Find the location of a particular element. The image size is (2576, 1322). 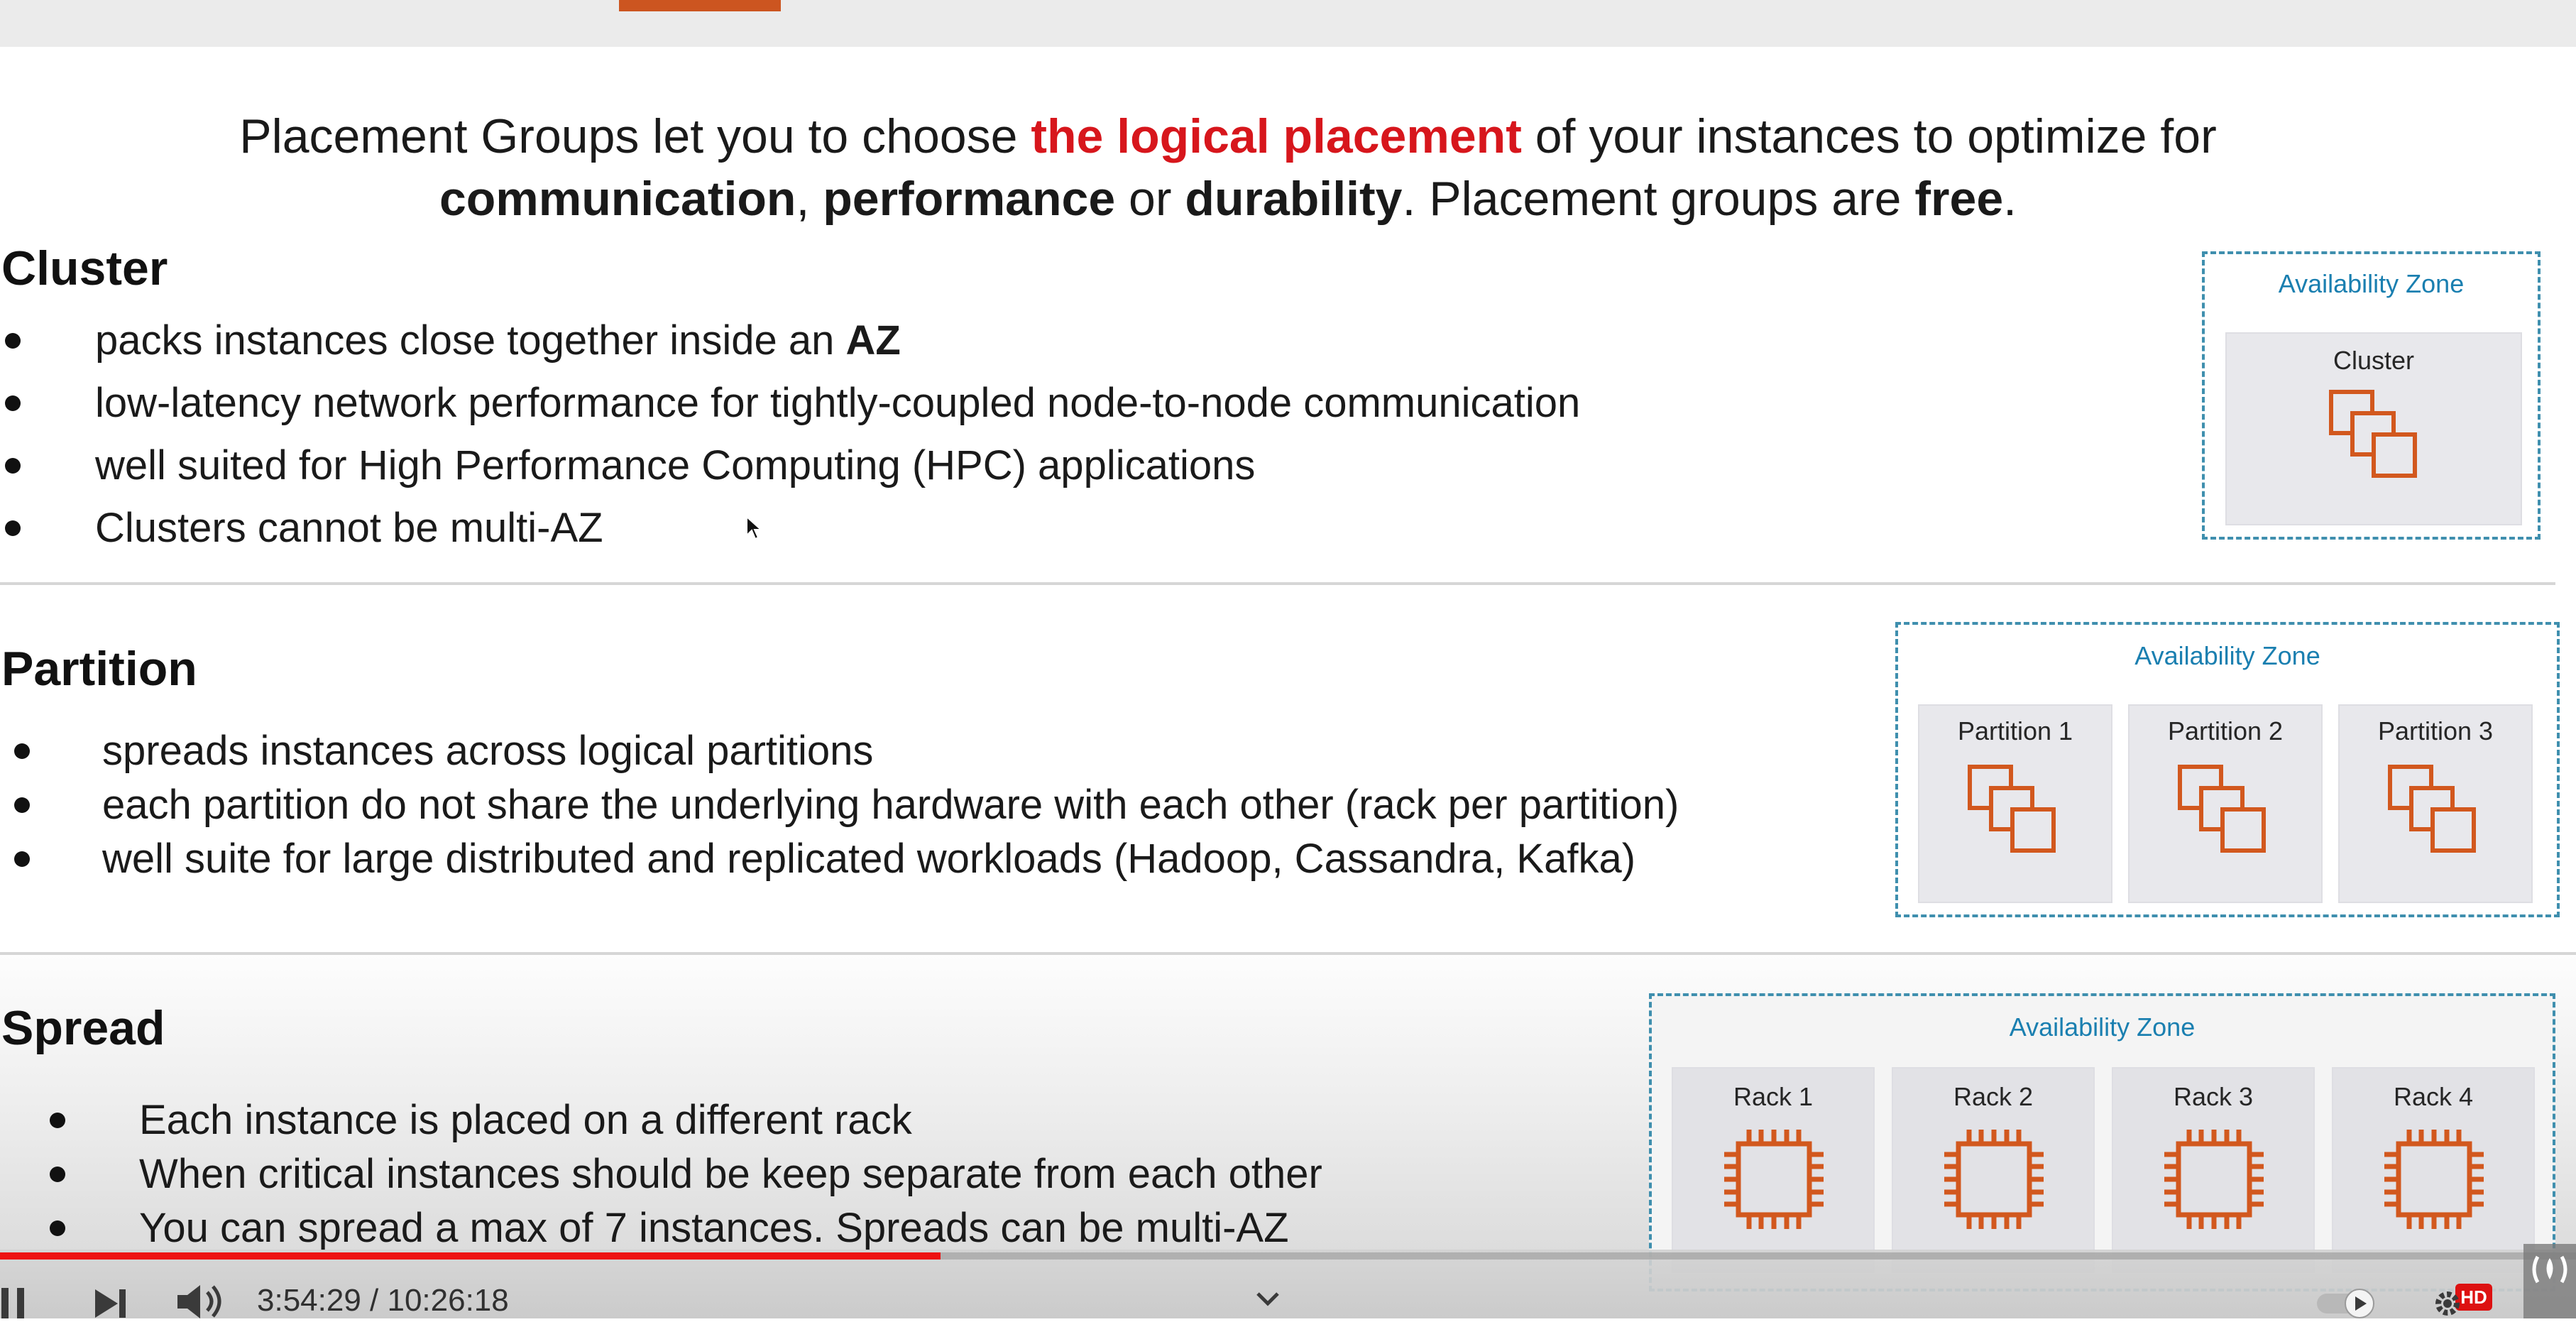

intro-text: . is located at coordinates (2010, 199).